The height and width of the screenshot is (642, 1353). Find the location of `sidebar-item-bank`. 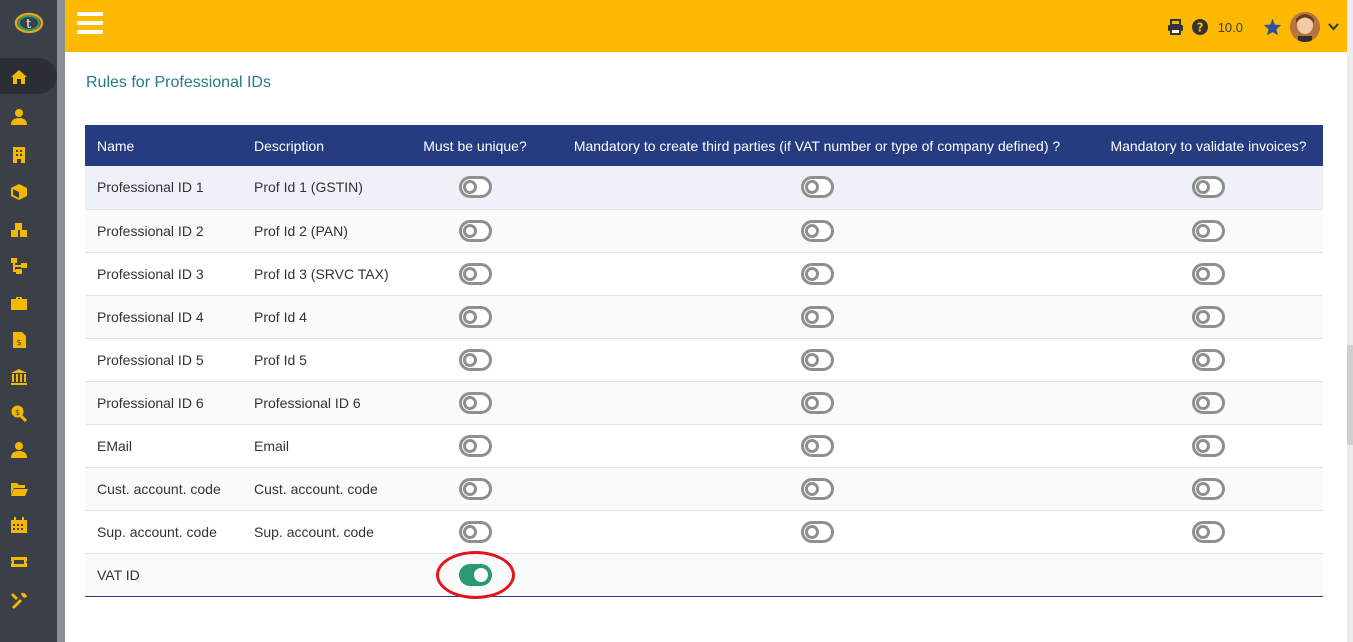

sidebar-item-bank is located at coordinates (19, 377).